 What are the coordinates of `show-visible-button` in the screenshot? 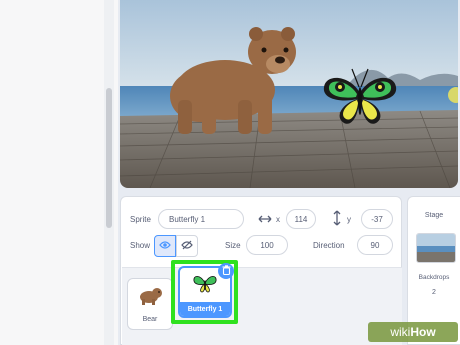 It's located at (165, 246).